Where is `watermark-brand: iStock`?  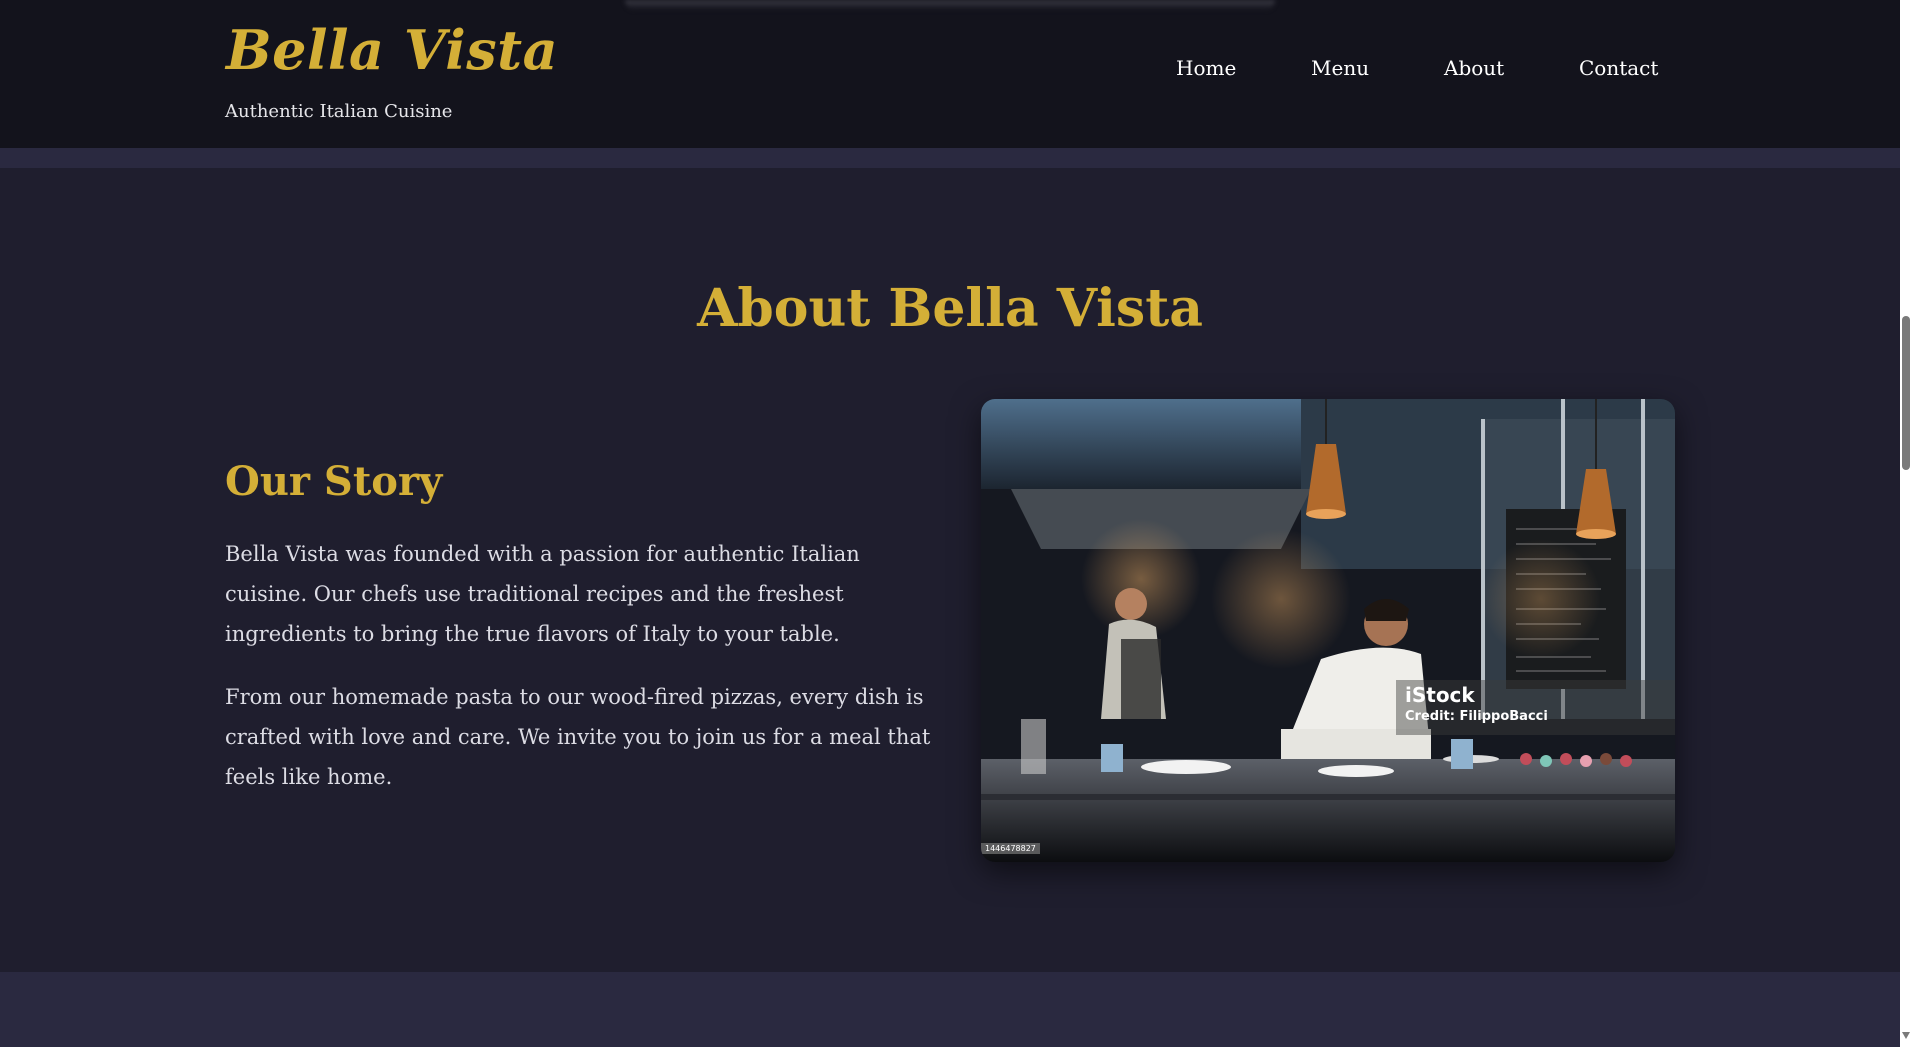
watermark-brand: iStock is located at coordinates (1440, 695).